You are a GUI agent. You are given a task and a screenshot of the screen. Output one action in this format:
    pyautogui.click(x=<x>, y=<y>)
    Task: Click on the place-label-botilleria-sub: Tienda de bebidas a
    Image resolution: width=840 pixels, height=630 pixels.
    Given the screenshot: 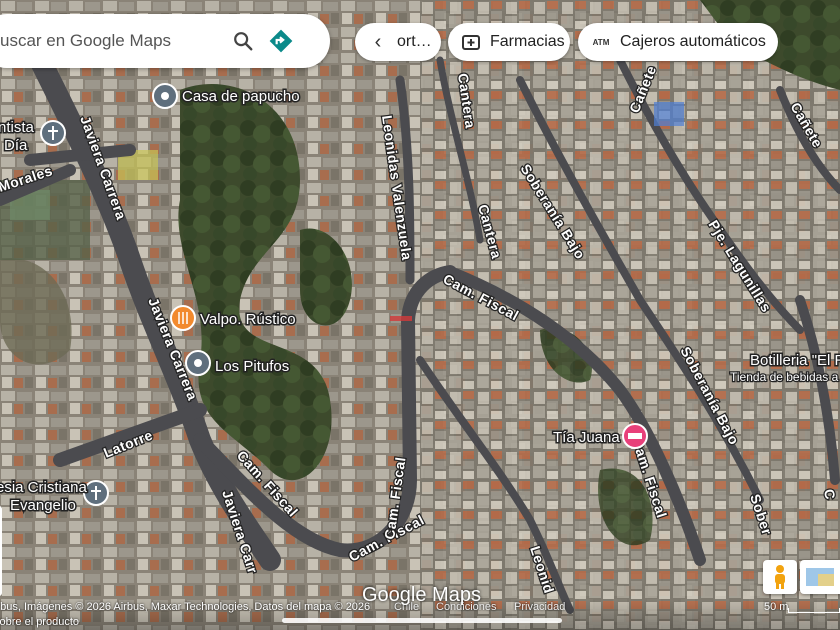 What is the action you would take?
    pyautogui.click(x=784, y=377)
    